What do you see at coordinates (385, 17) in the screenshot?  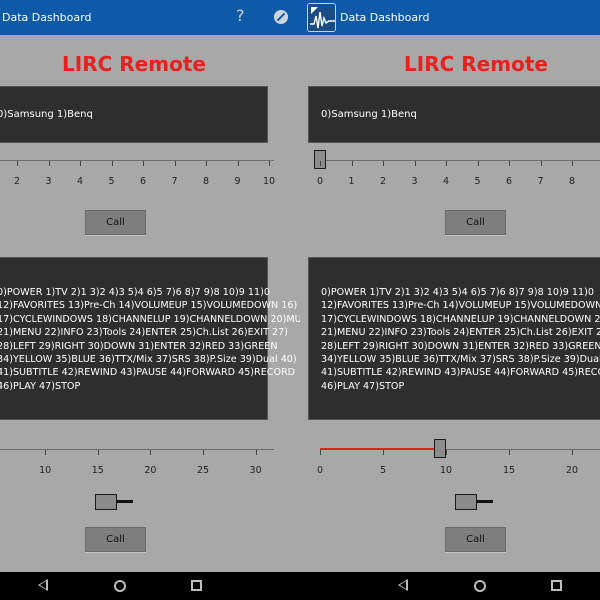 I see `app-title-right: Data Dashboard` at bounding box center [385, 17].